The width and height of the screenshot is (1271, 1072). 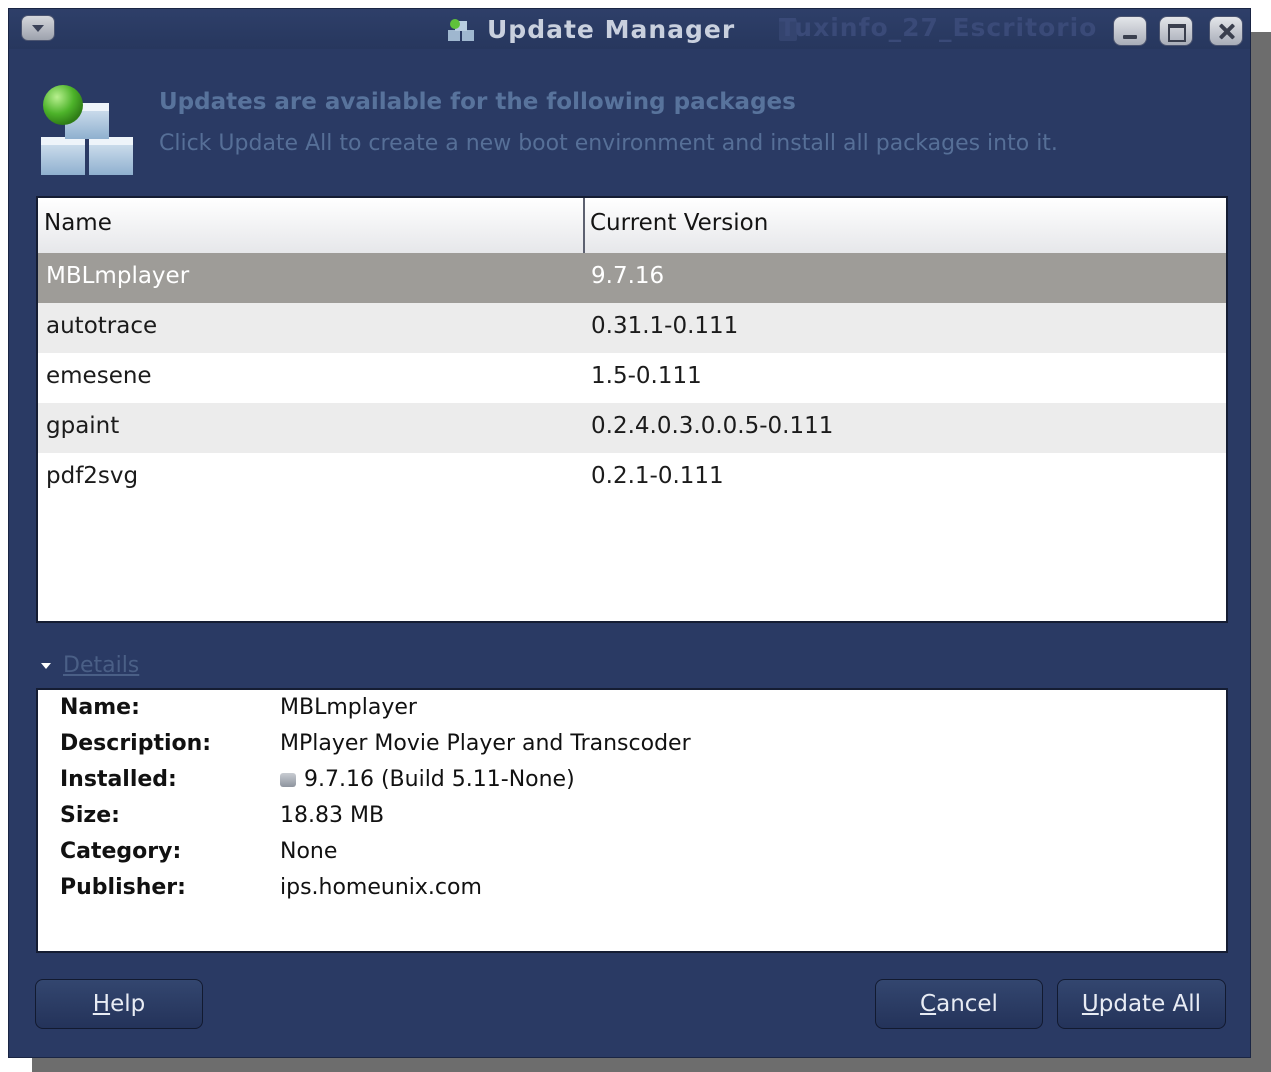 What do you see at coordinates (46, 666) in the screenshot?
I see `expander-arrow-icon` at bounding box center [46, 666].